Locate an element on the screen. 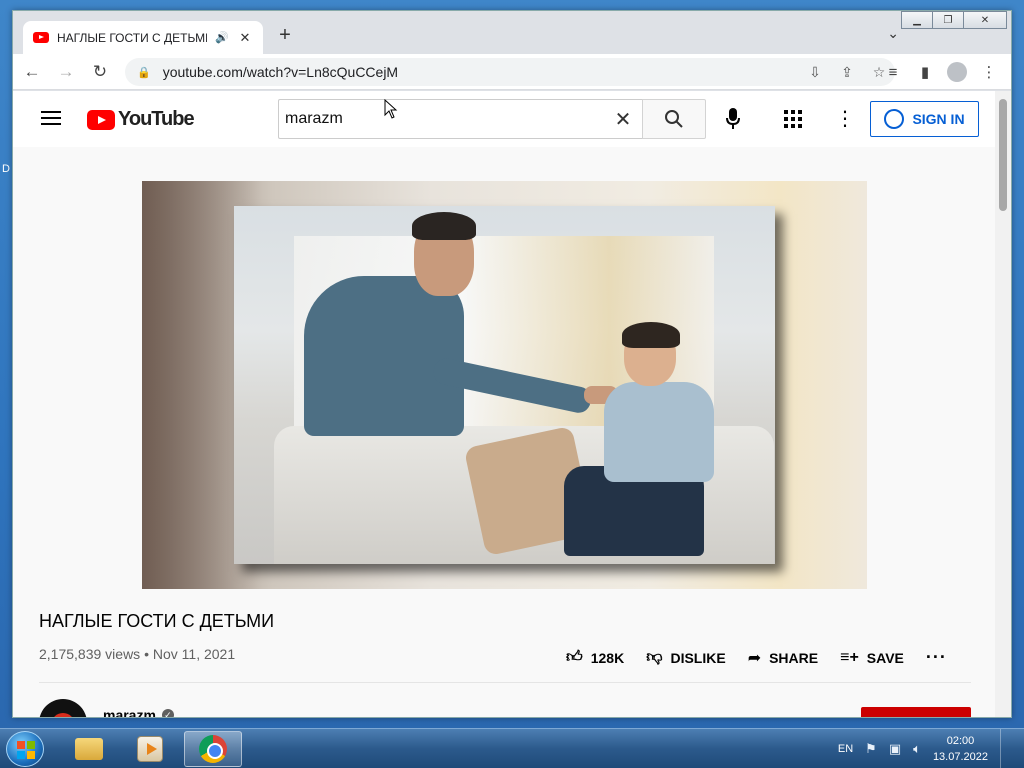 This screenshot has width=1024, height=768. language-indicator: EN is located at coordinates (845, 749).